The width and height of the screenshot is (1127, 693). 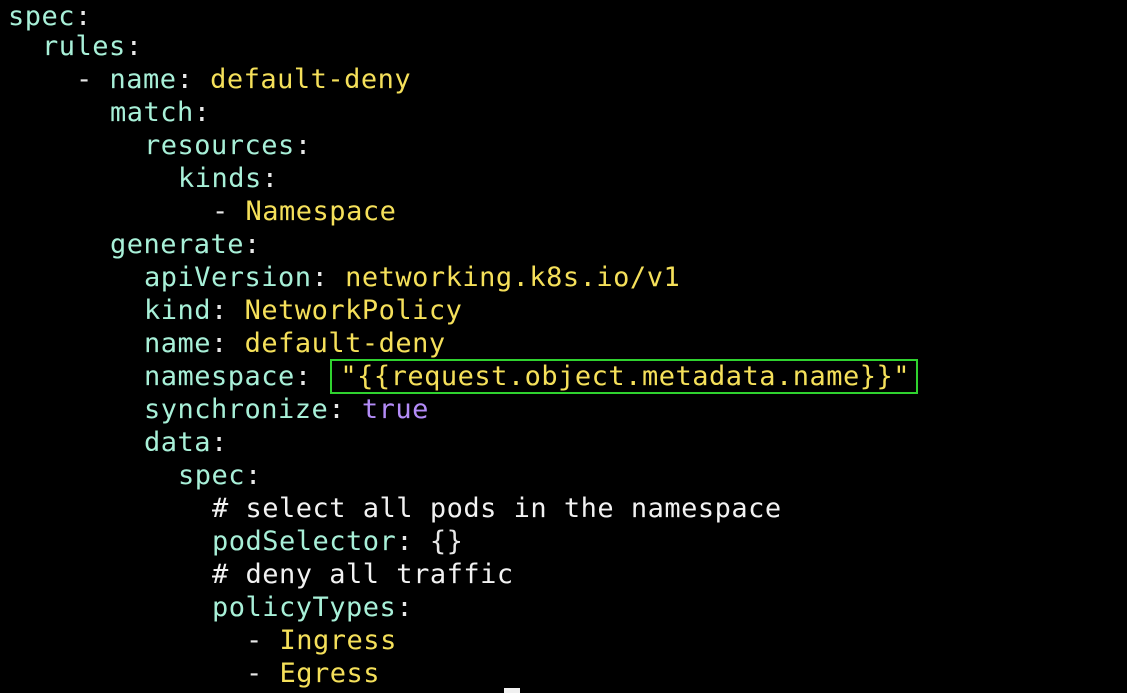 I want to click on yaml-value: {}, so click(x=446, y=541).